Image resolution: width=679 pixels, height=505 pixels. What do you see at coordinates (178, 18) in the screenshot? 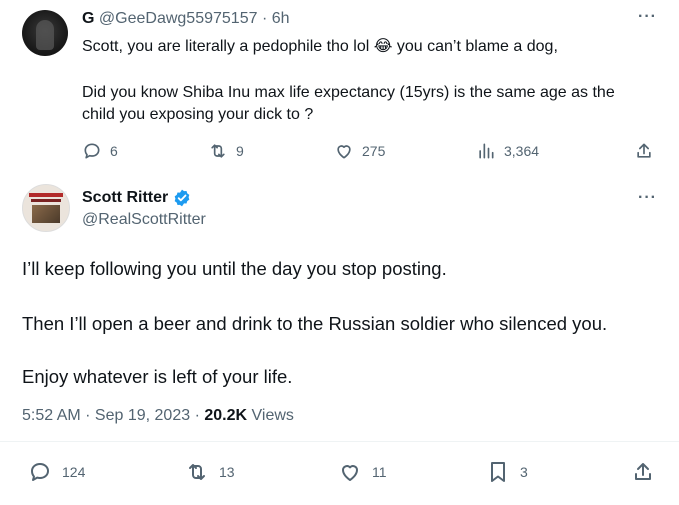
I see `reply-author-handle: @GeeDawg55975157` at bounding box center [178, 18].